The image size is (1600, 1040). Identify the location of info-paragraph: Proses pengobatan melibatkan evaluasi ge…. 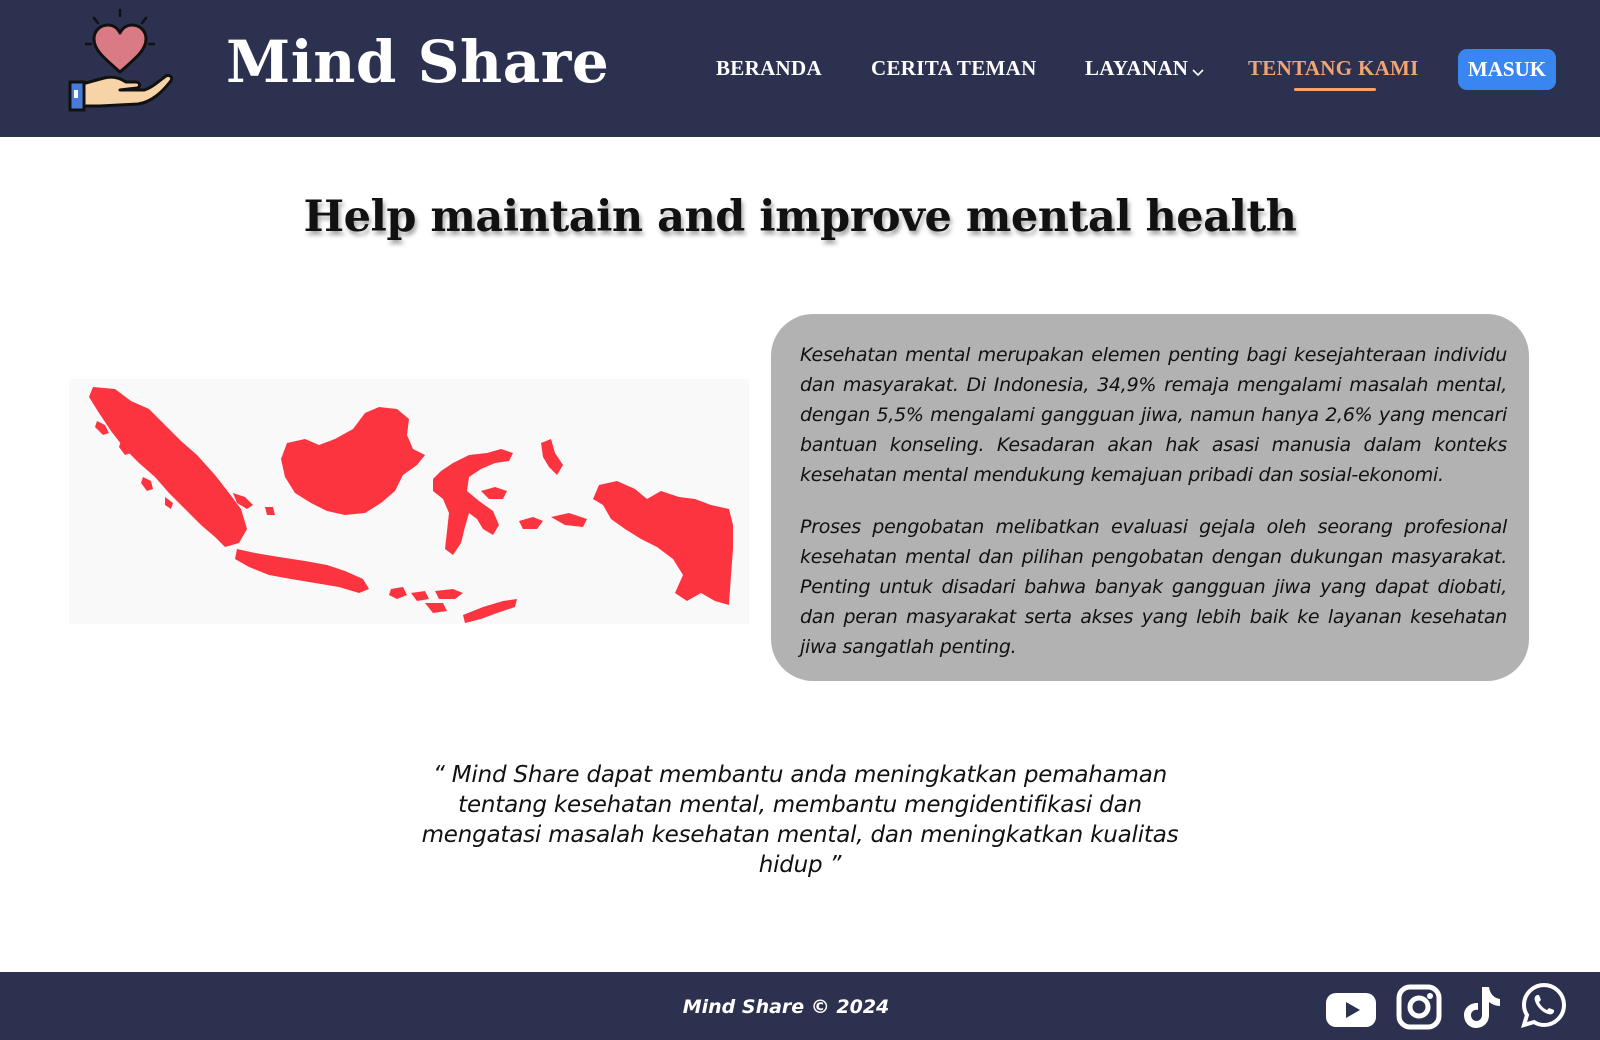
(1153, 587).